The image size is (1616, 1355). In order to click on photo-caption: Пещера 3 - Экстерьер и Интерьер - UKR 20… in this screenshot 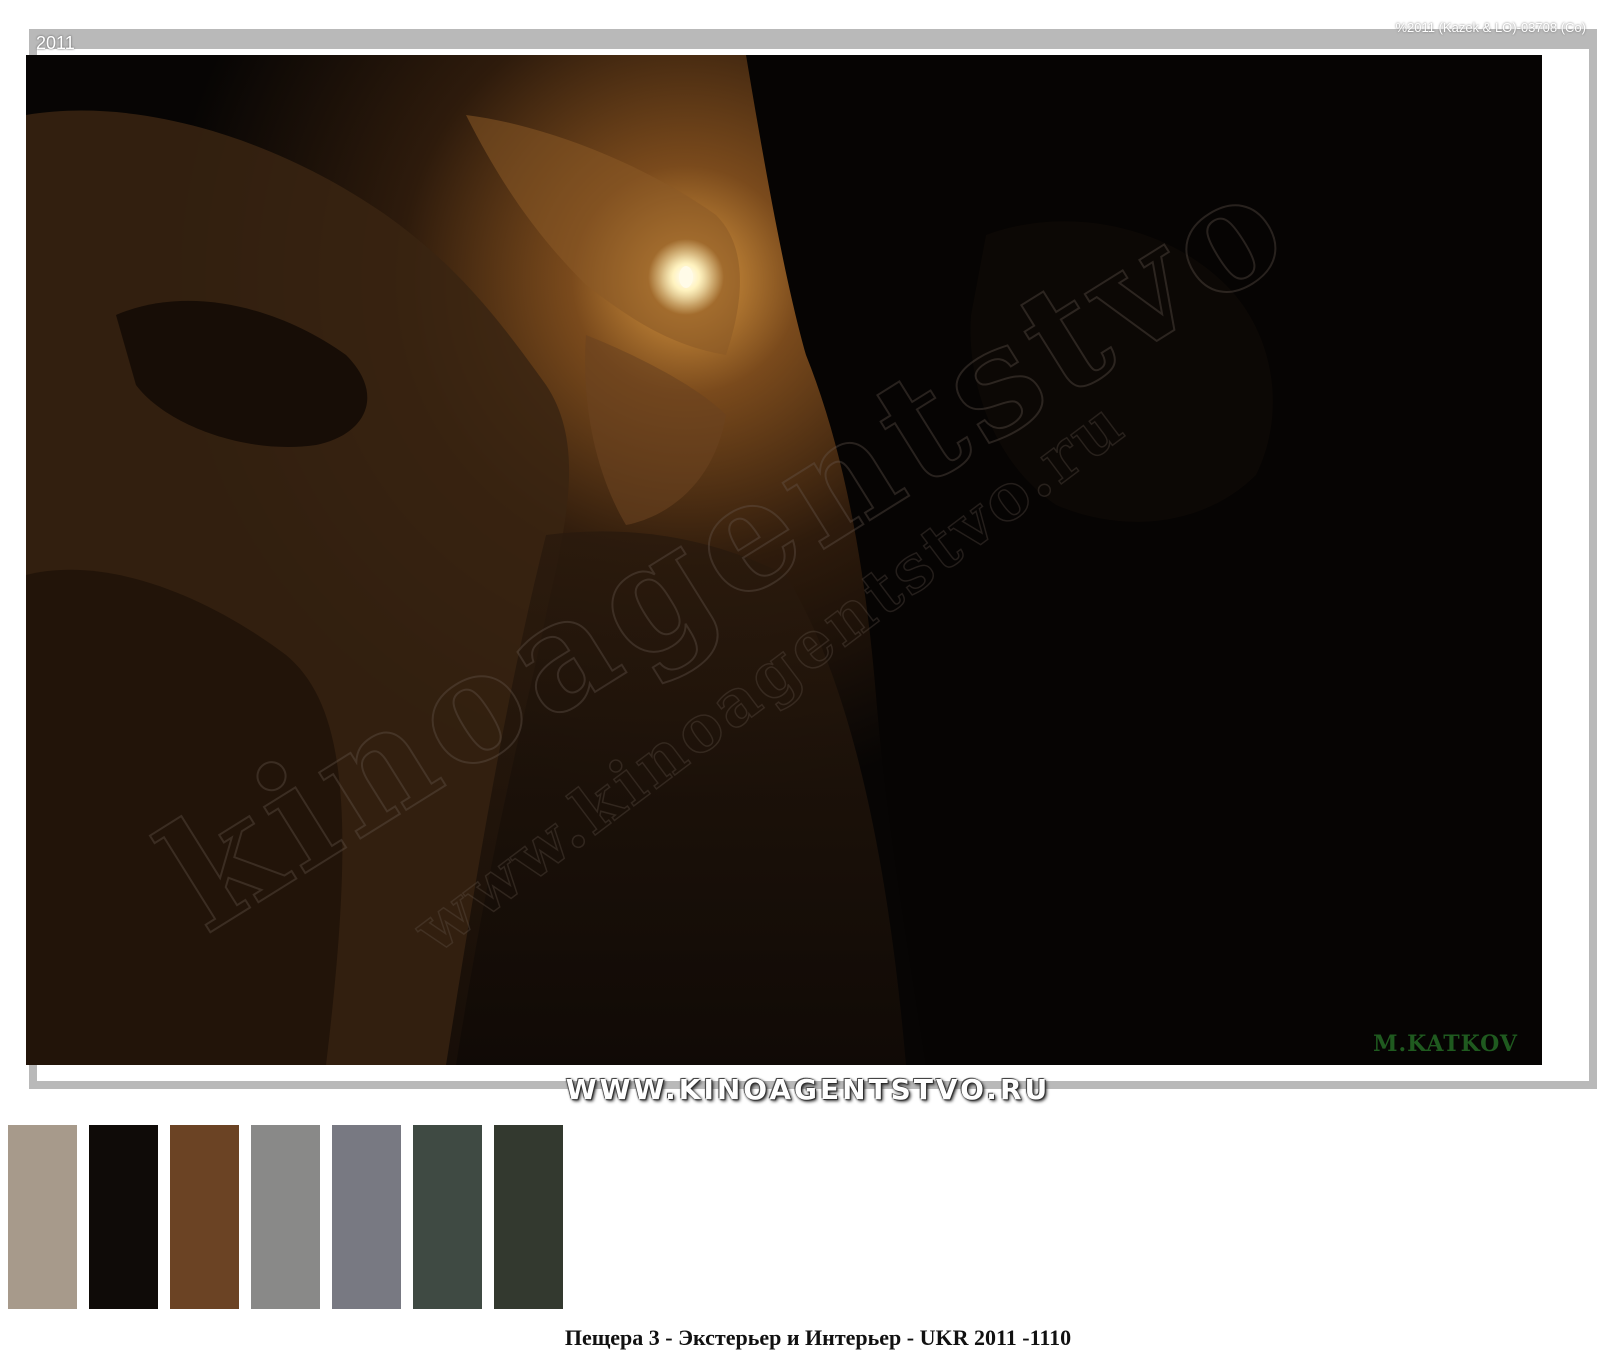, I will do `click(818, 1337)`.